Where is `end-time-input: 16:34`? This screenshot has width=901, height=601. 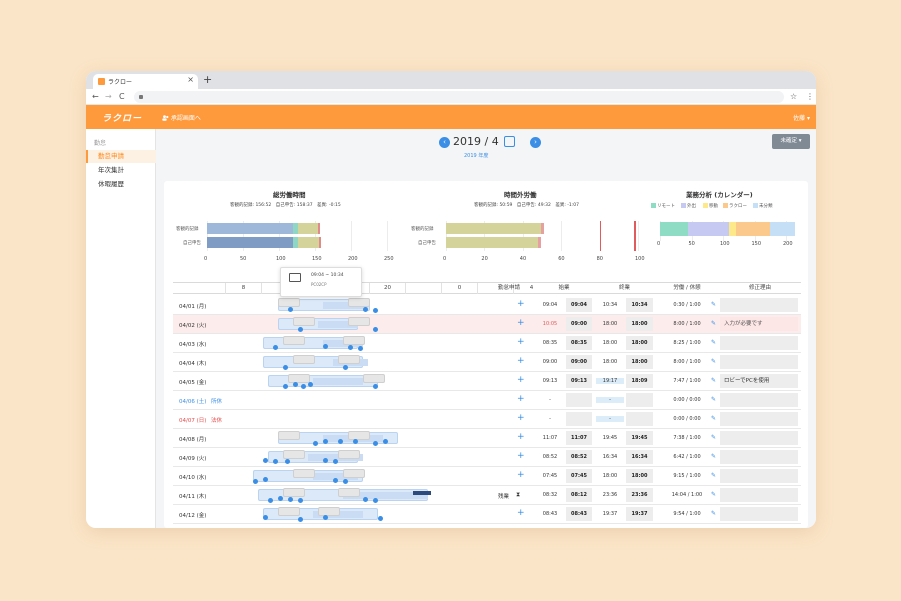
end-time-input: 16:34 is located at coordinates (639, 457).